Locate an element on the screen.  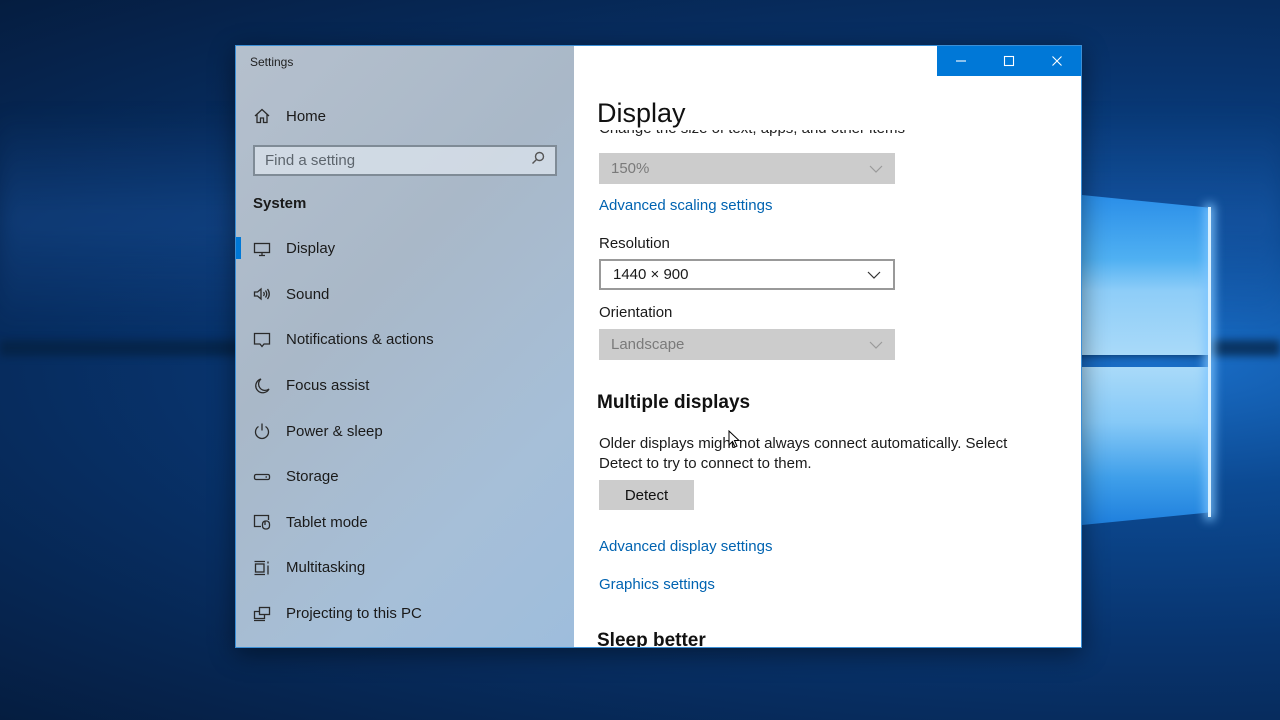
sidebar-item-display: Display is located at coordinates (405, 249).